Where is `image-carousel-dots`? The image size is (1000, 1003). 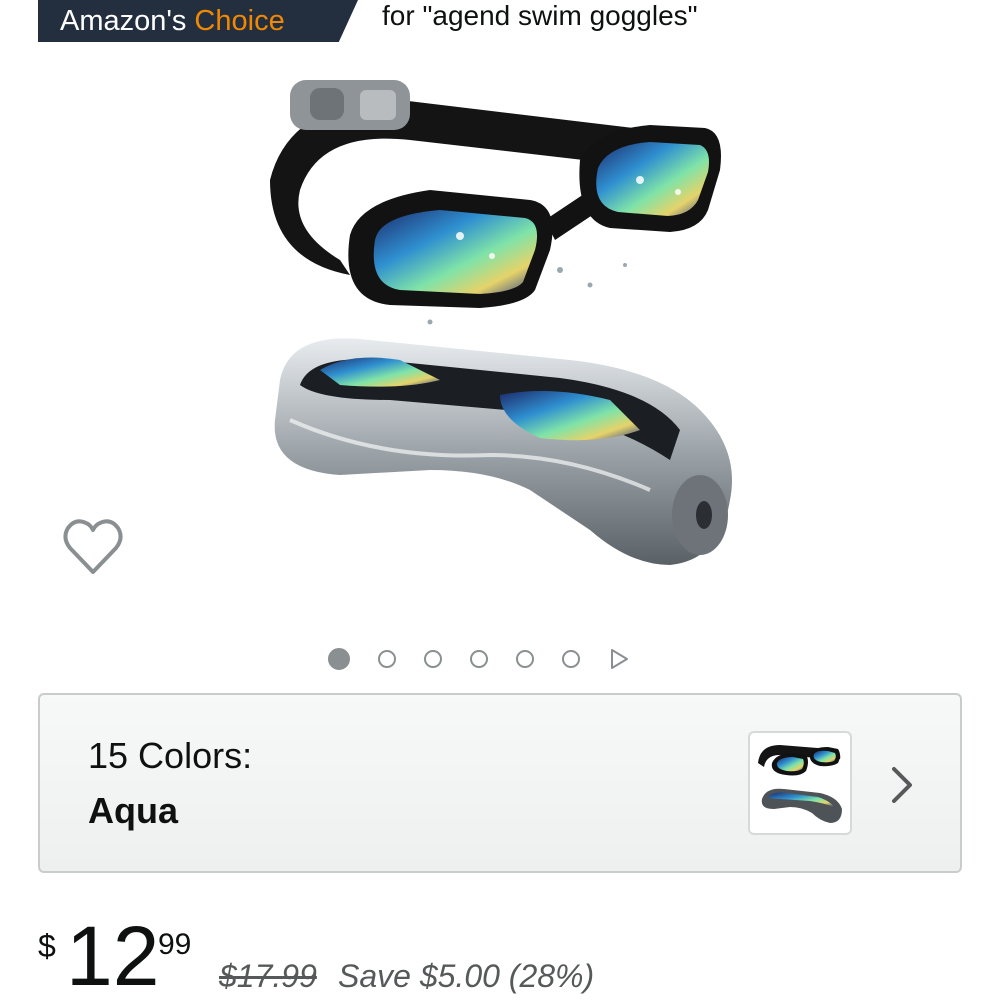
image-carousel-dots is located at coordinates (479, 659).